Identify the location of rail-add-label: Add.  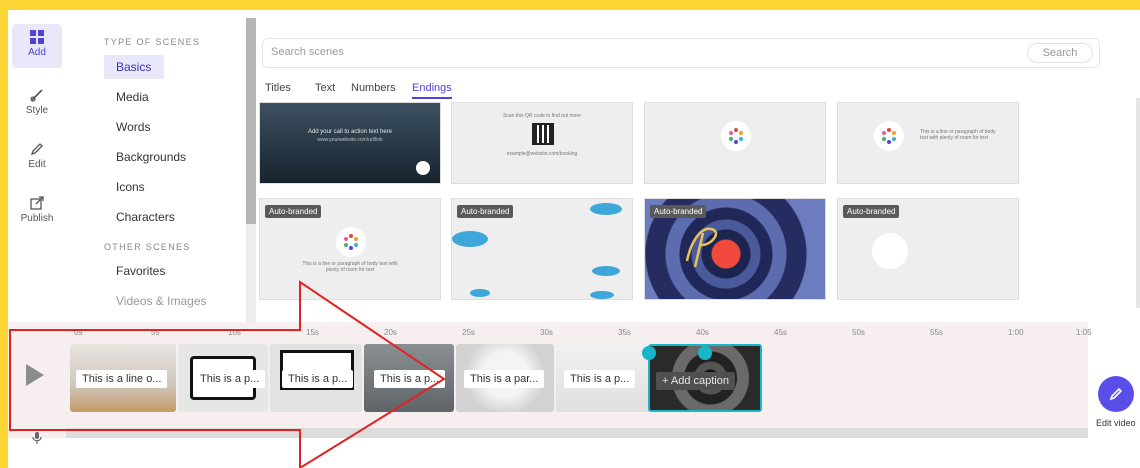
(37, 52).